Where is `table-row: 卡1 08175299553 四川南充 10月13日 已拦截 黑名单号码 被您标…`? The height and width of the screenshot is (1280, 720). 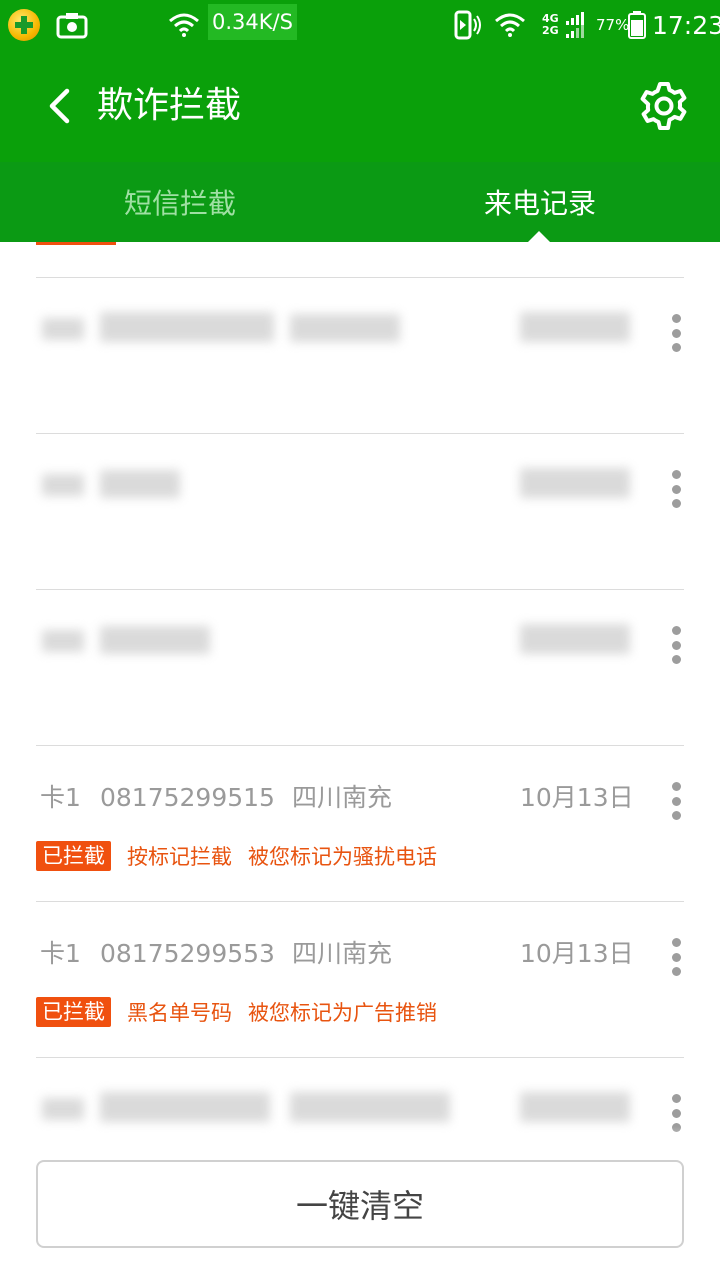
table-row: 卡1 08175299553 四川南充 10月13日 已拦截 黑名单号码 被您标… is located at coordinates (360, 979).